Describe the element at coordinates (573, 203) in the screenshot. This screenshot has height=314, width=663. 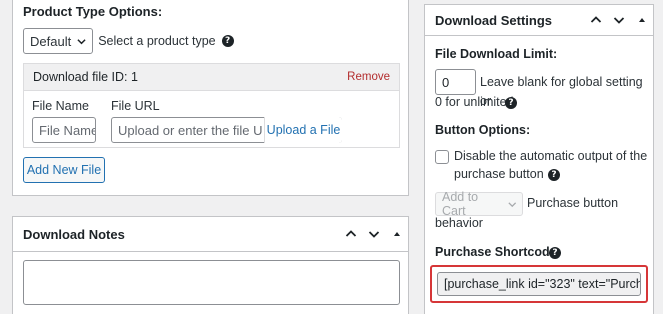
I see `purchase-behavior-label-1: Purchase button` at that location.